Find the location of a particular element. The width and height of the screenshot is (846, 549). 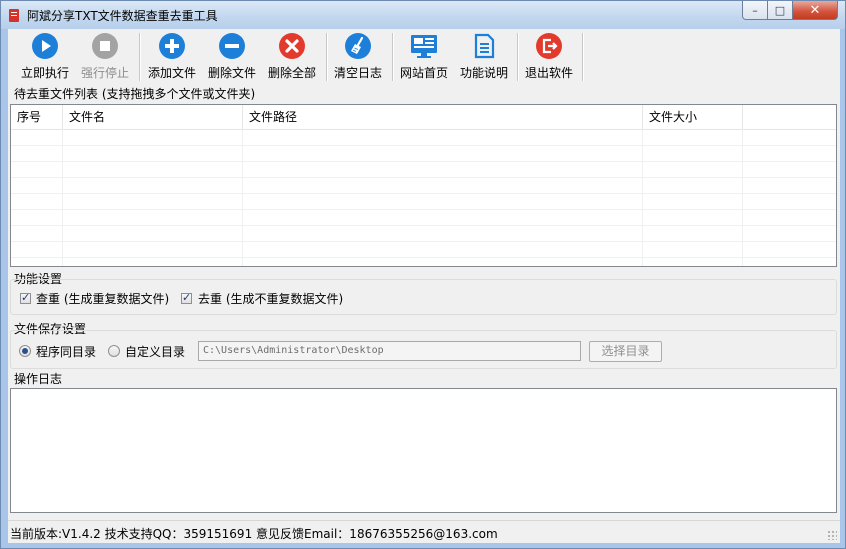

plus-icon is located at coordinates (172, 46).